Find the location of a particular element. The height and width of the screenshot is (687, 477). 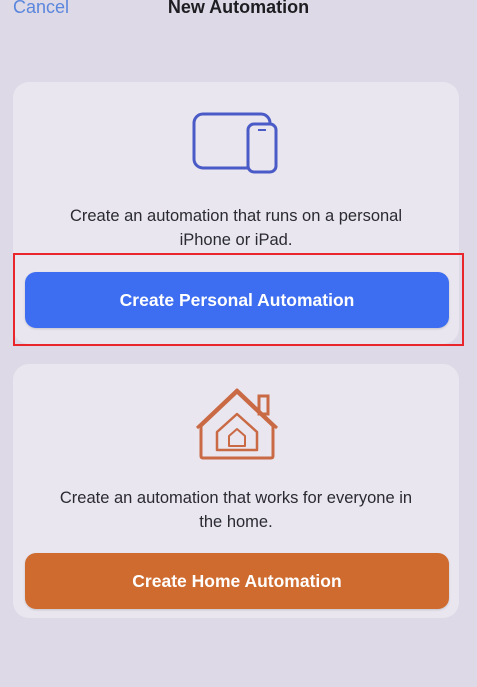

navigation-bar: Cancel New Automation is located at coordinates (238, 15).